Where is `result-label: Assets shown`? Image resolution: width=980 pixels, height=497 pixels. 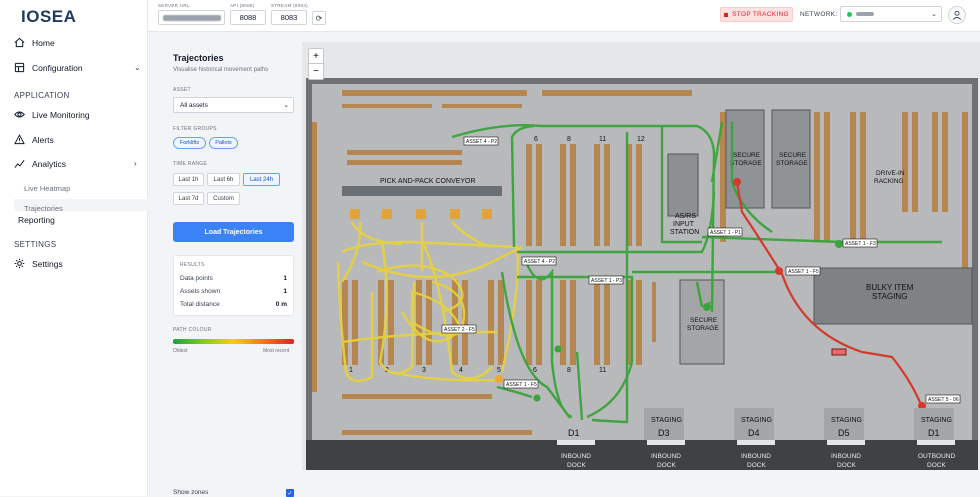 result-label: Assets shown is located at coordinates (200, 291).